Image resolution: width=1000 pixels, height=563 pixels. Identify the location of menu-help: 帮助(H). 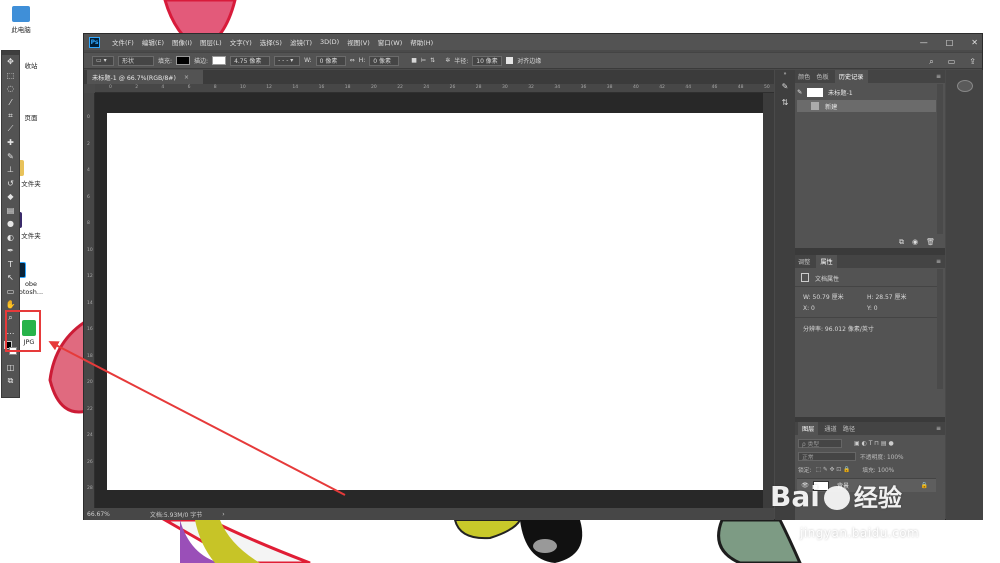
(421, 42).